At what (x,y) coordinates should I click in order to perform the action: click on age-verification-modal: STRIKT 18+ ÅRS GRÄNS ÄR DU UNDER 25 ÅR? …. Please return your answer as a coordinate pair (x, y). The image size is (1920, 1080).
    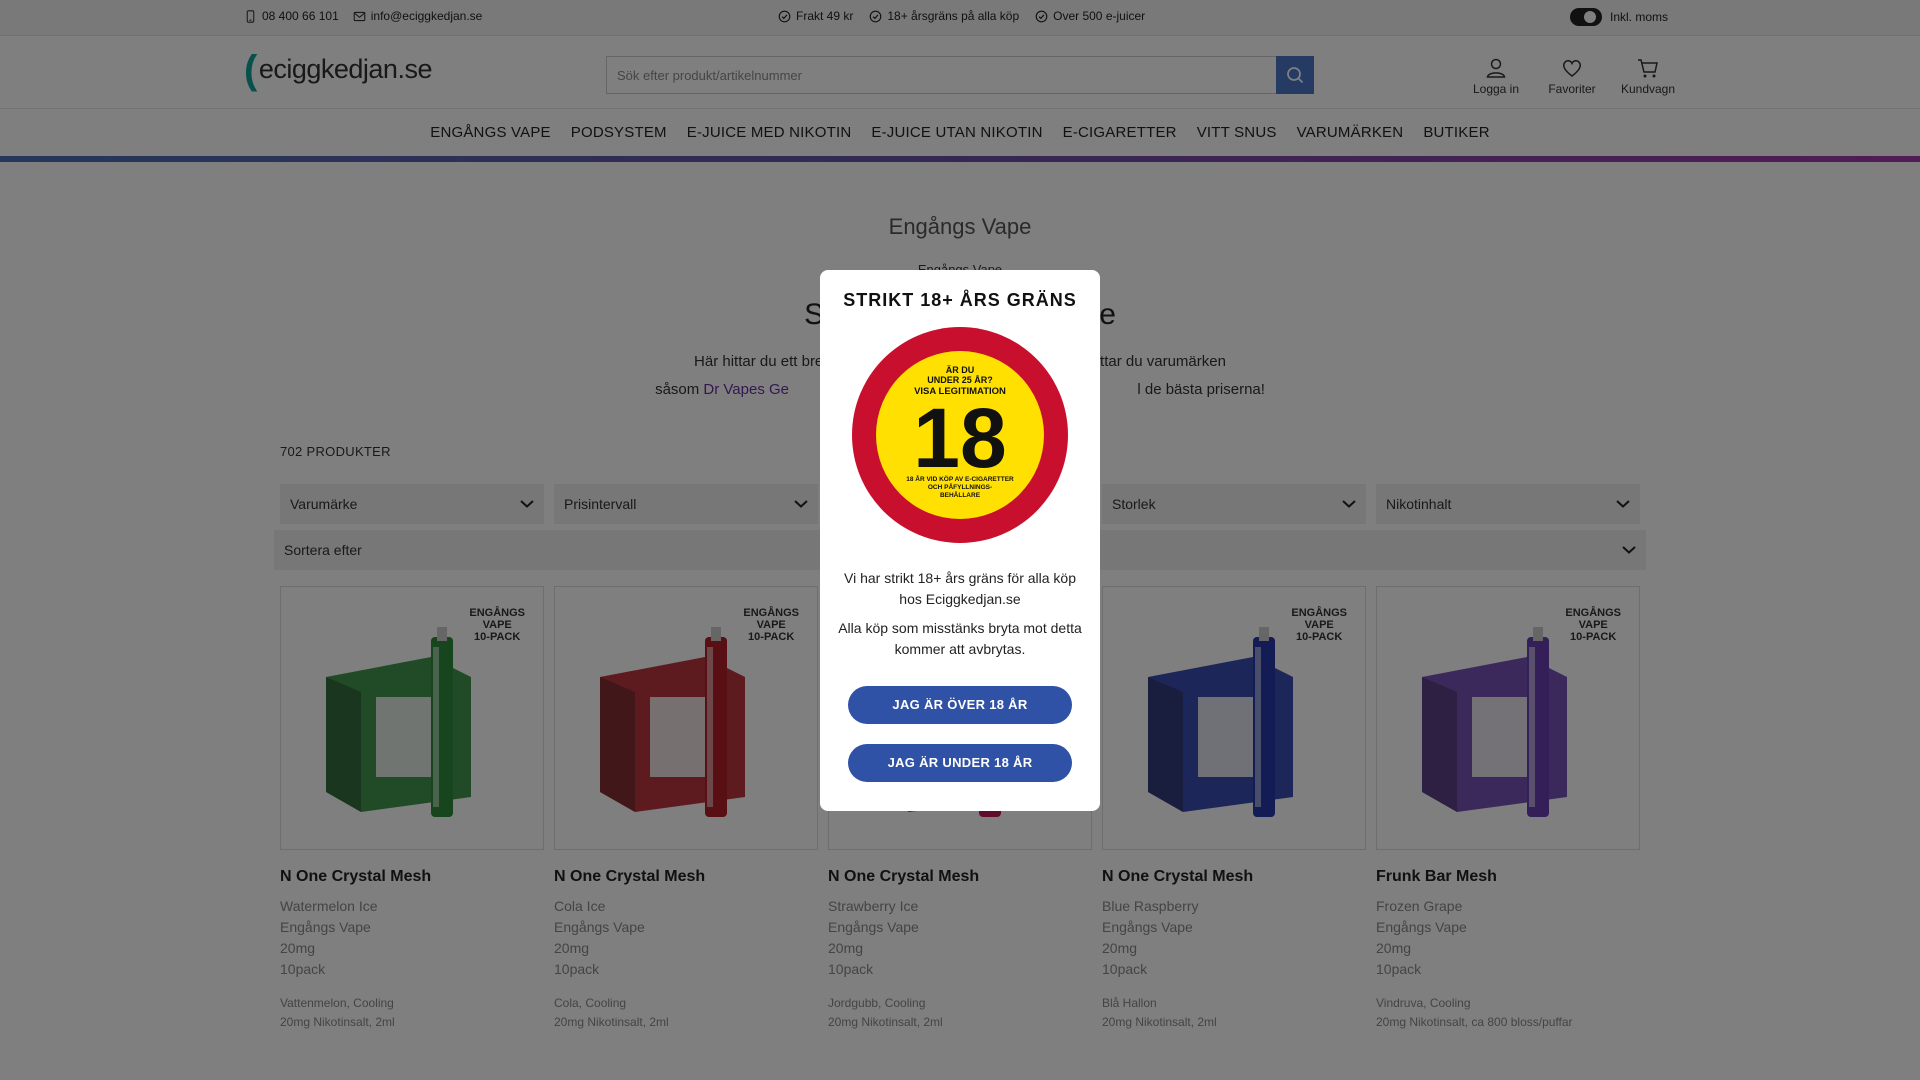
    Looking at the image, I should click on (960, 540).